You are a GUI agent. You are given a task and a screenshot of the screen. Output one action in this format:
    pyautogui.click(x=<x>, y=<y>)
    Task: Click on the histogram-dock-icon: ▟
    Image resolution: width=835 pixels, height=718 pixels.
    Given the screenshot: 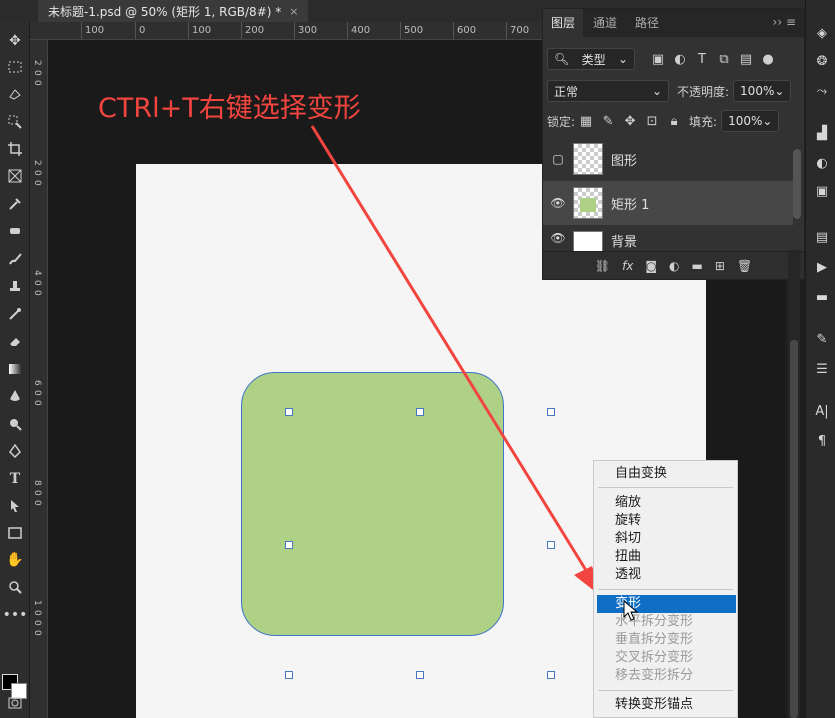 What is the action you would take?
    pyautogui.click(x=822, y=133)
    